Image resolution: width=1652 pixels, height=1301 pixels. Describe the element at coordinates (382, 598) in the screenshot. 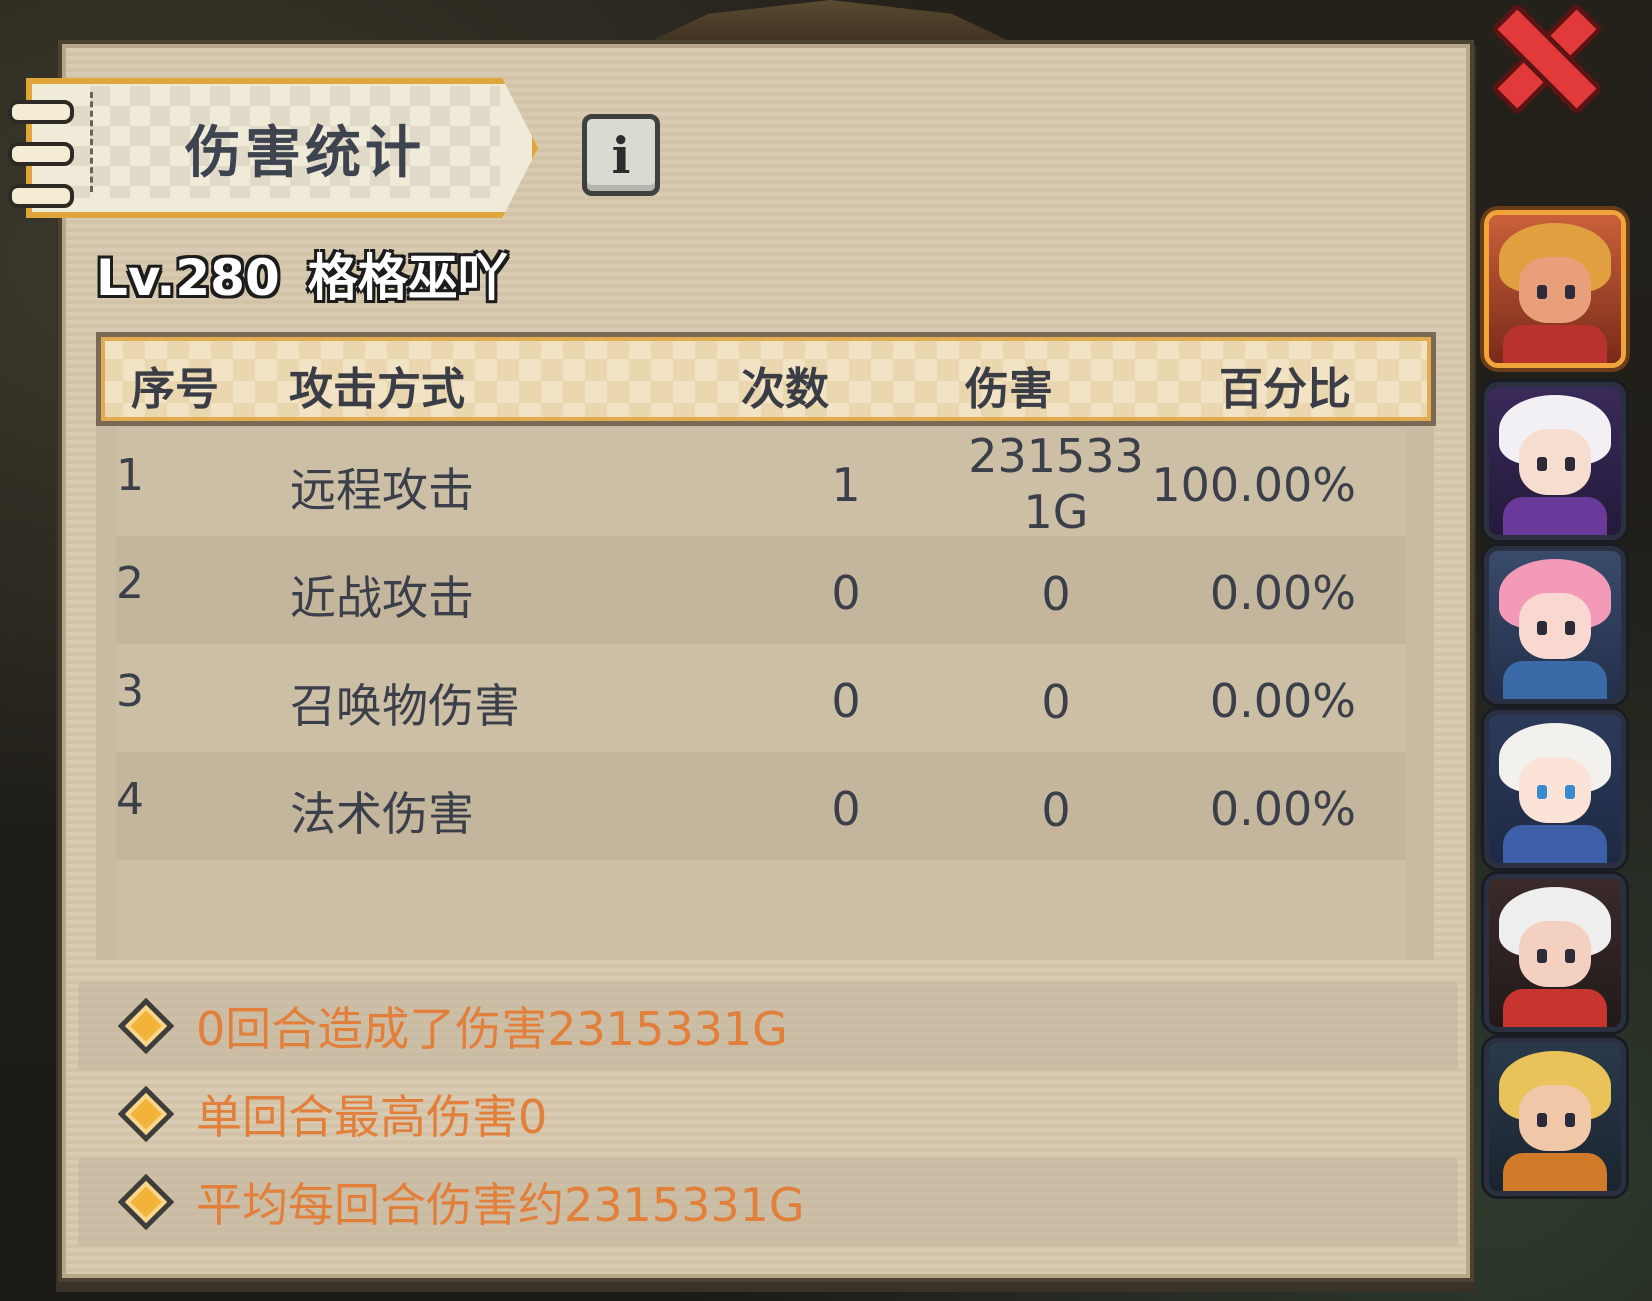

I see `row-attack-type: 近战攻击` at that location.